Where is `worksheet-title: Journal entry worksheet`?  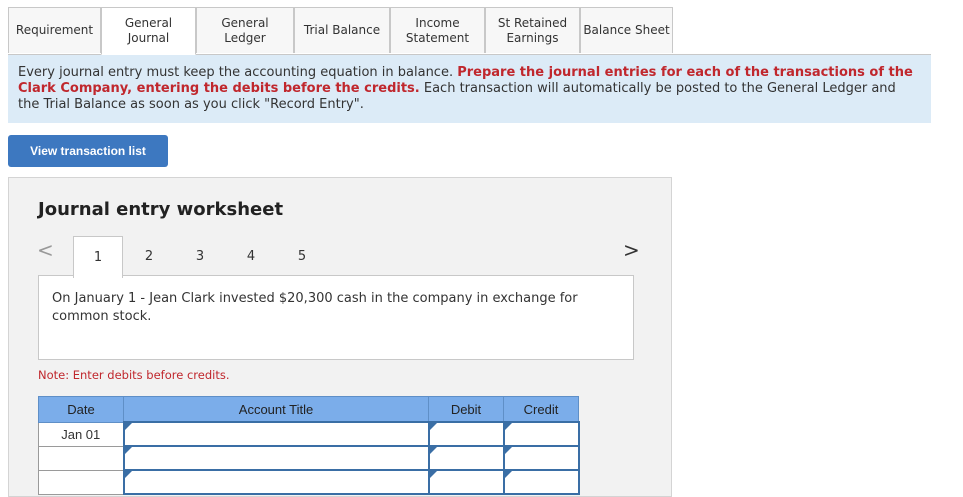
worksheet-title: Journal entry worksheet is located at coordinates (161, 209).